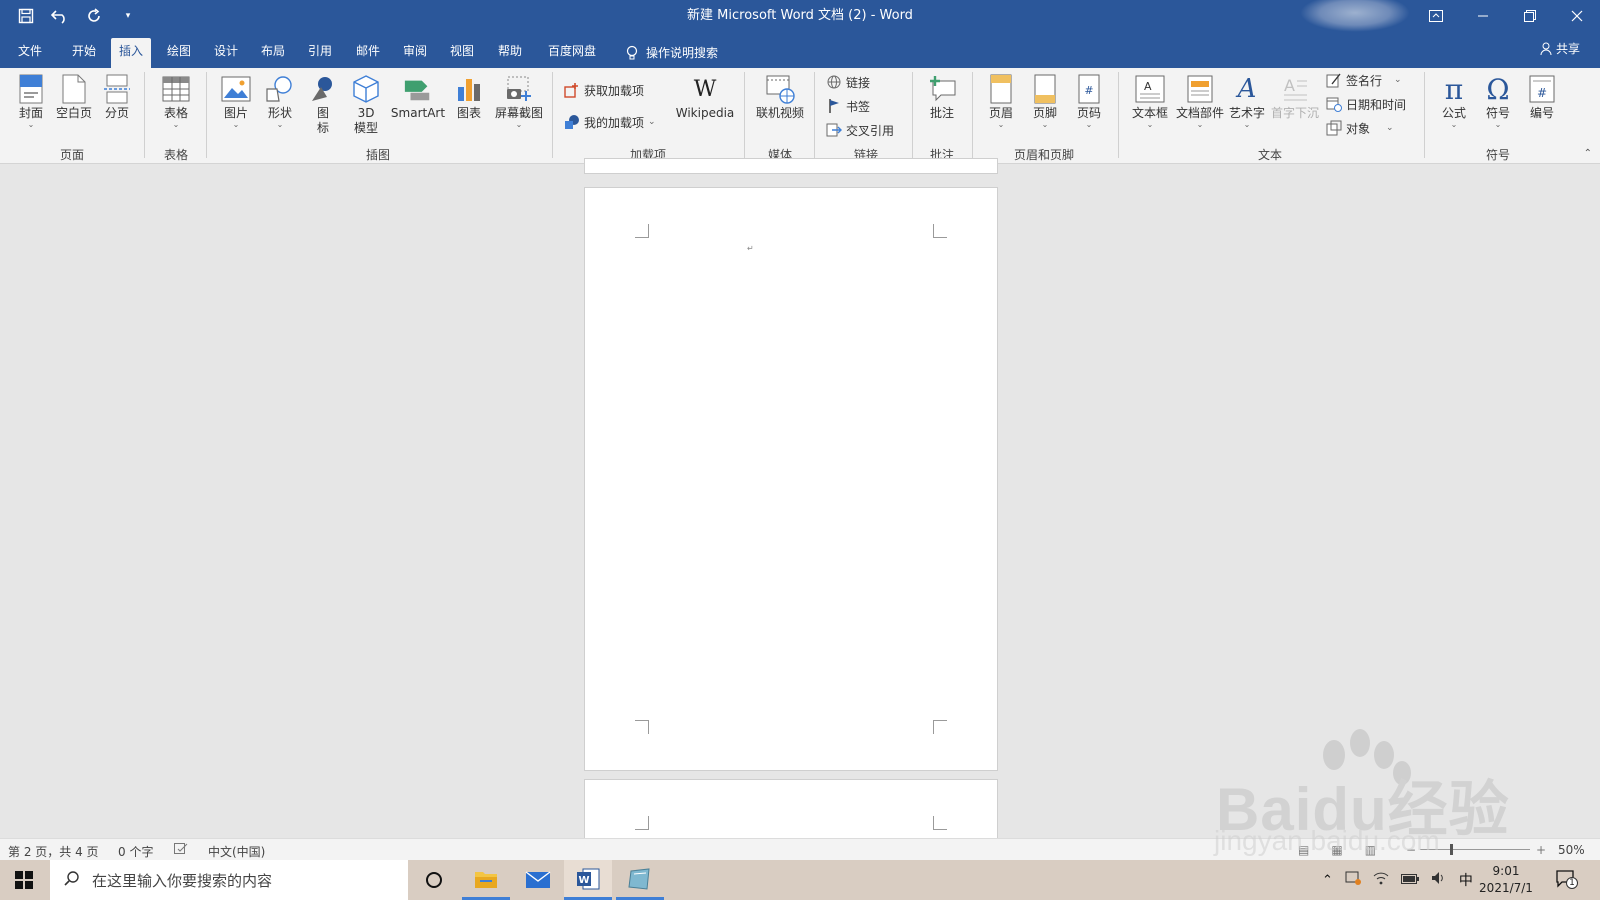  I want to click on chevron-up-icon: ⌃, so click(1327, 880).